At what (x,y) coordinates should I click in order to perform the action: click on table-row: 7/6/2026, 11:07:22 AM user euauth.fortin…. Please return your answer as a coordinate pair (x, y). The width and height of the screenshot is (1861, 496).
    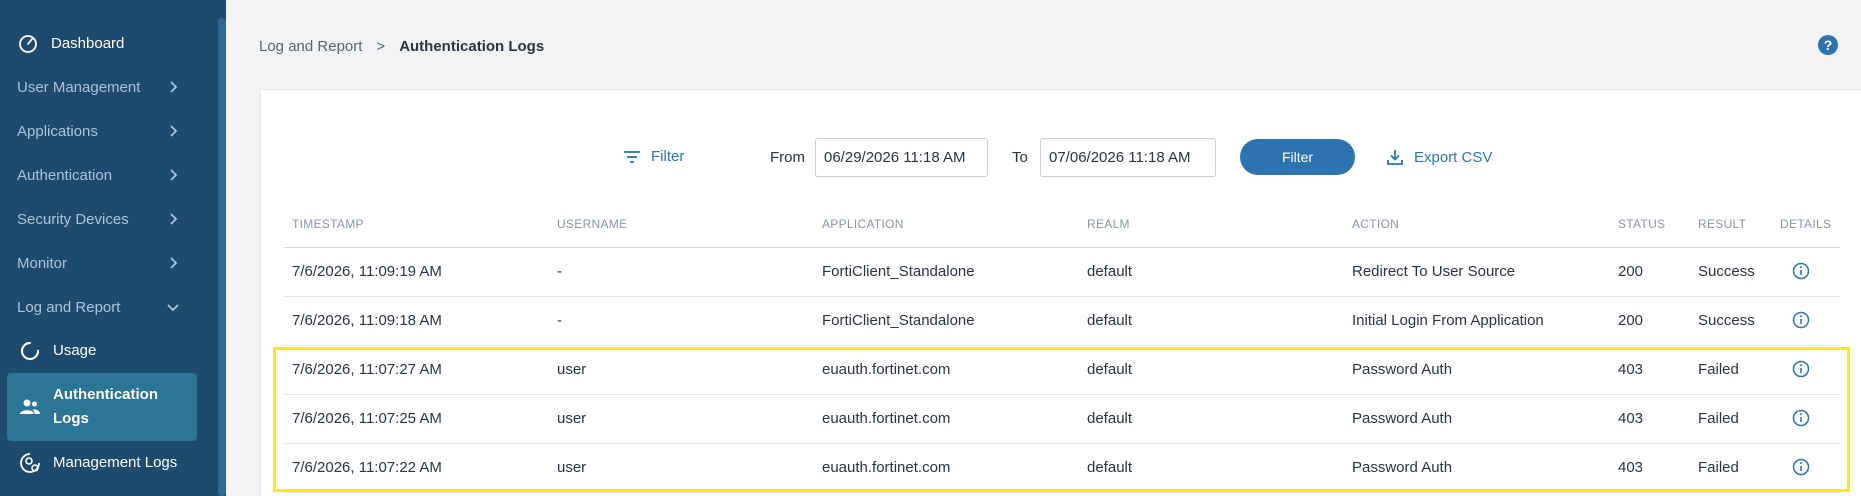
    Looking at the image, I should click on (1062, 468).